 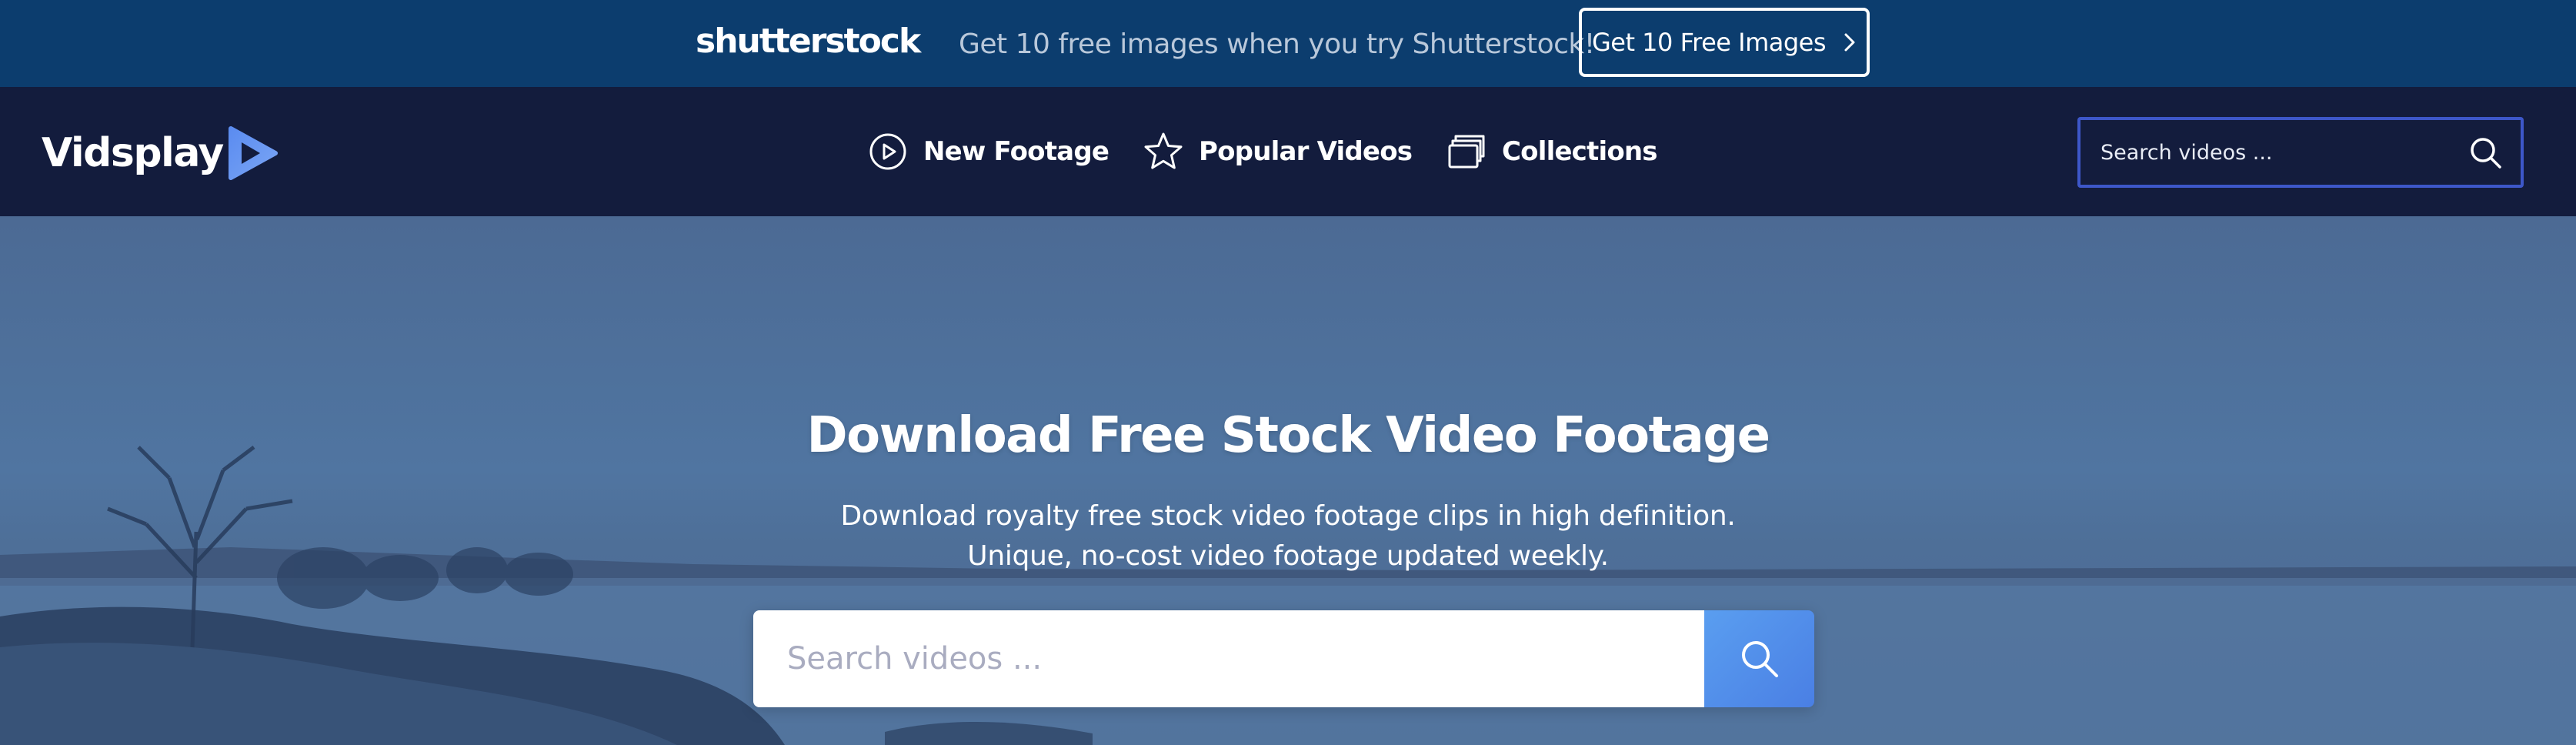 I want to click on nav-item-collections: Collections, so click(x=1551, y=152).